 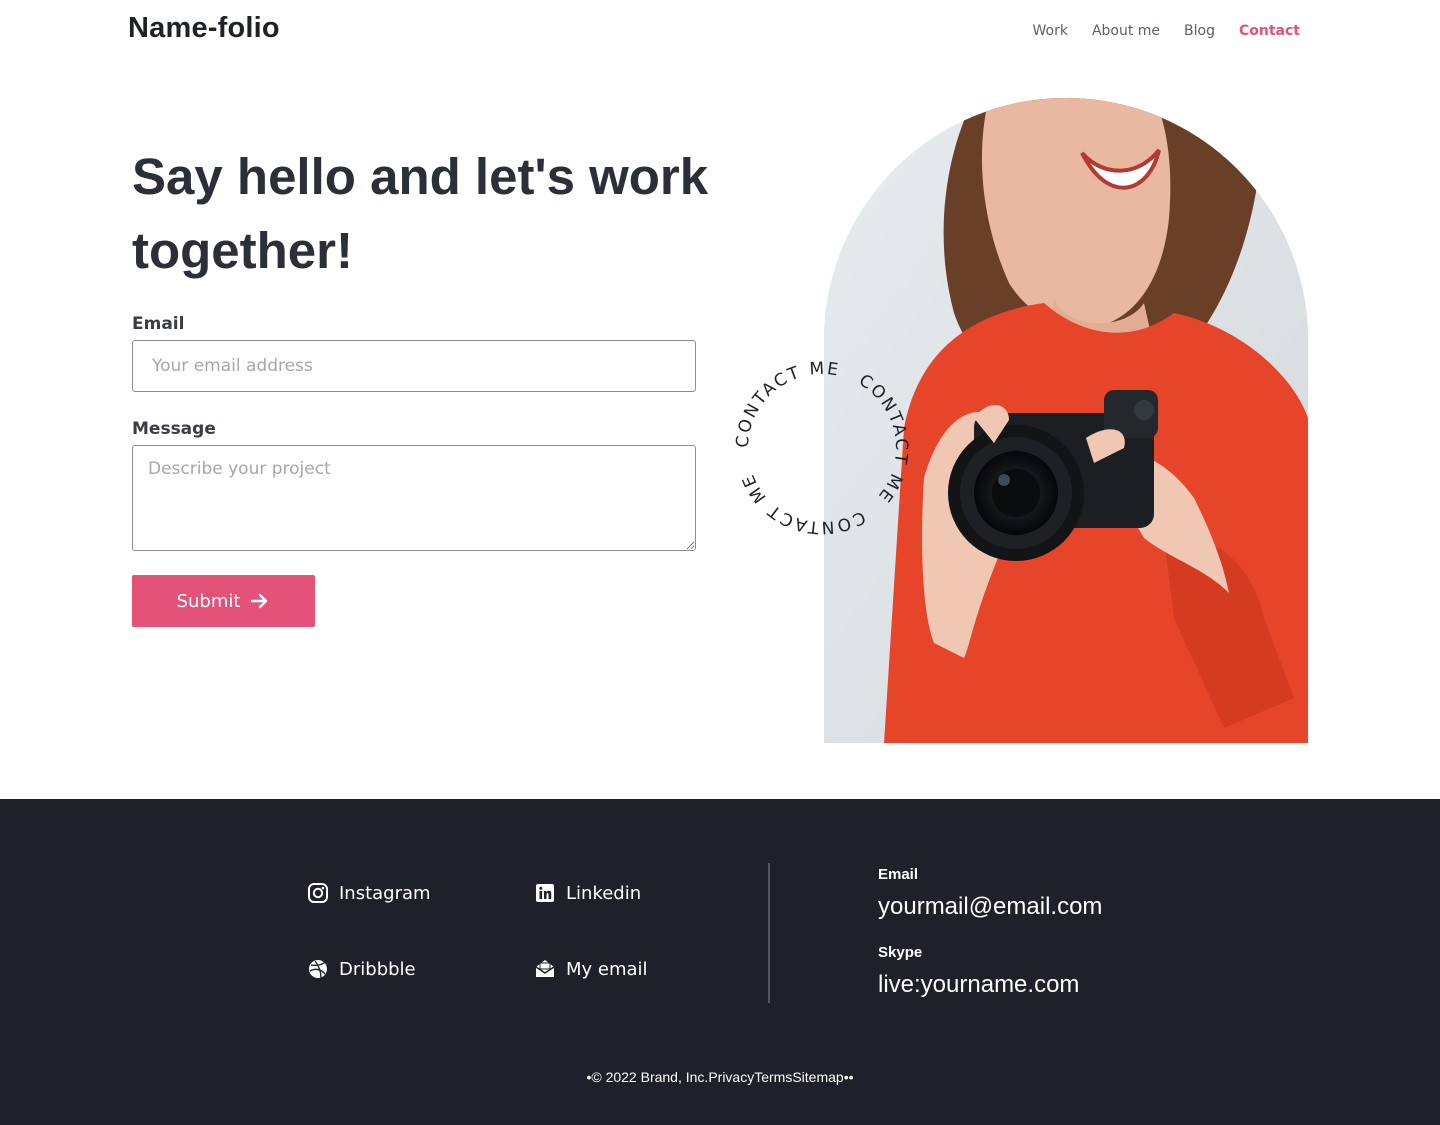 I want to click on sitemap-link: Sitemap, so click(x=817, y=1077).